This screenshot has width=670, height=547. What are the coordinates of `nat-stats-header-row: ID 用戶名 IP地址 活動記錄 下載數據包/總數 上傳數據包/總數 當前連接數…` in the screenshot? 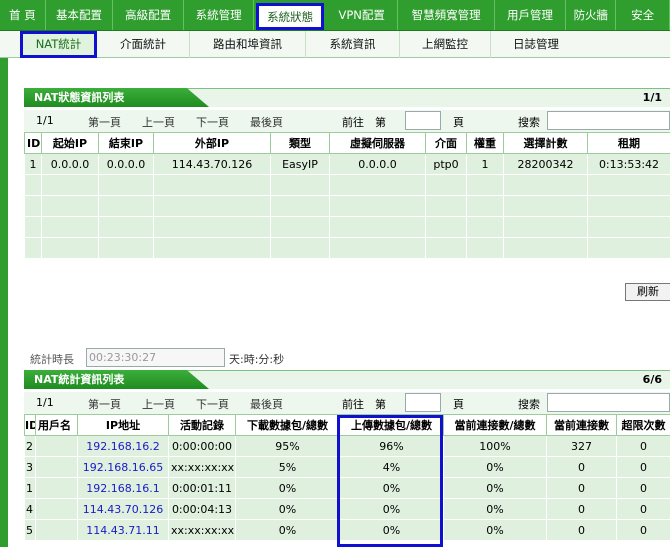 It's located at (347, 425).